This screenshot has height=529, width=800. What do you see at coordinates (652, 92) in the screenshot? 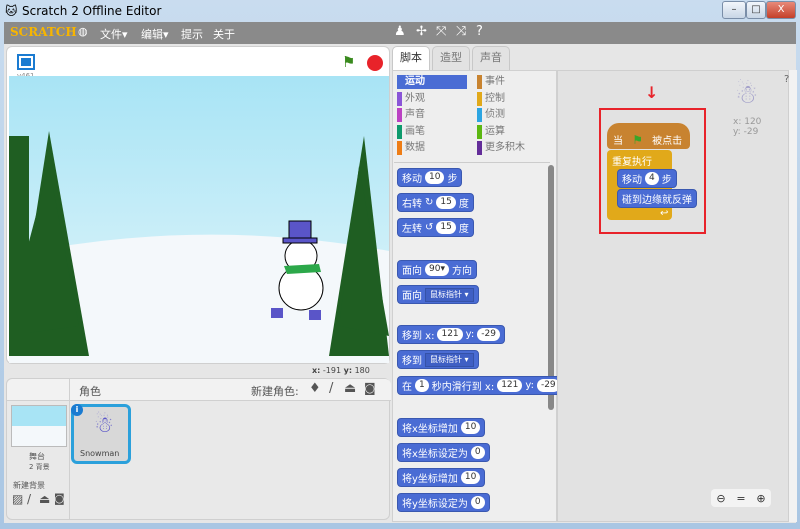
I see `down-arrow-annotation: ↓` at bounding box center [652, 92].